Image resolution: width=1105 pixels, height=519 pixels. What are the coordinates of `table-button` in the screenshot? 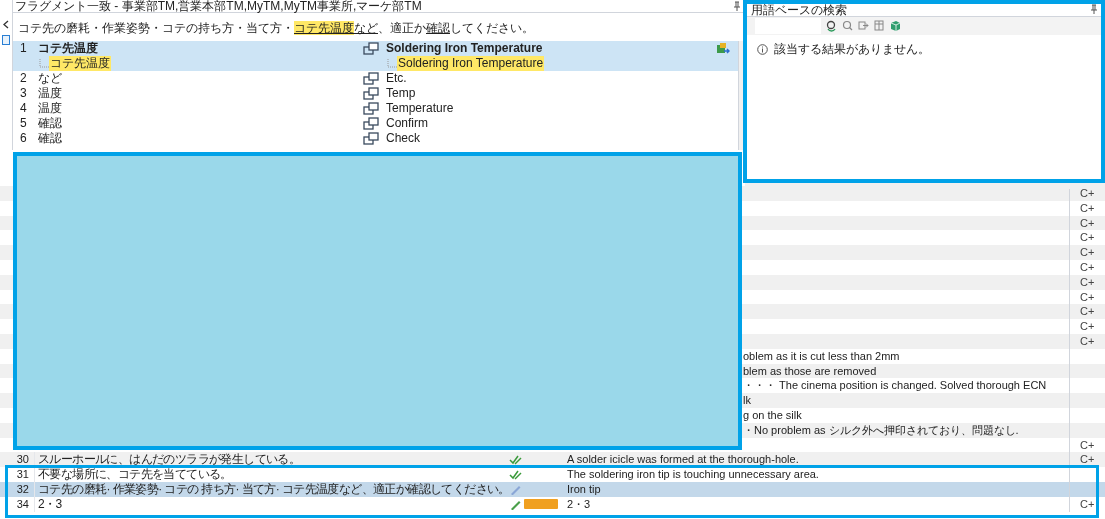 It's located at (879, 26).